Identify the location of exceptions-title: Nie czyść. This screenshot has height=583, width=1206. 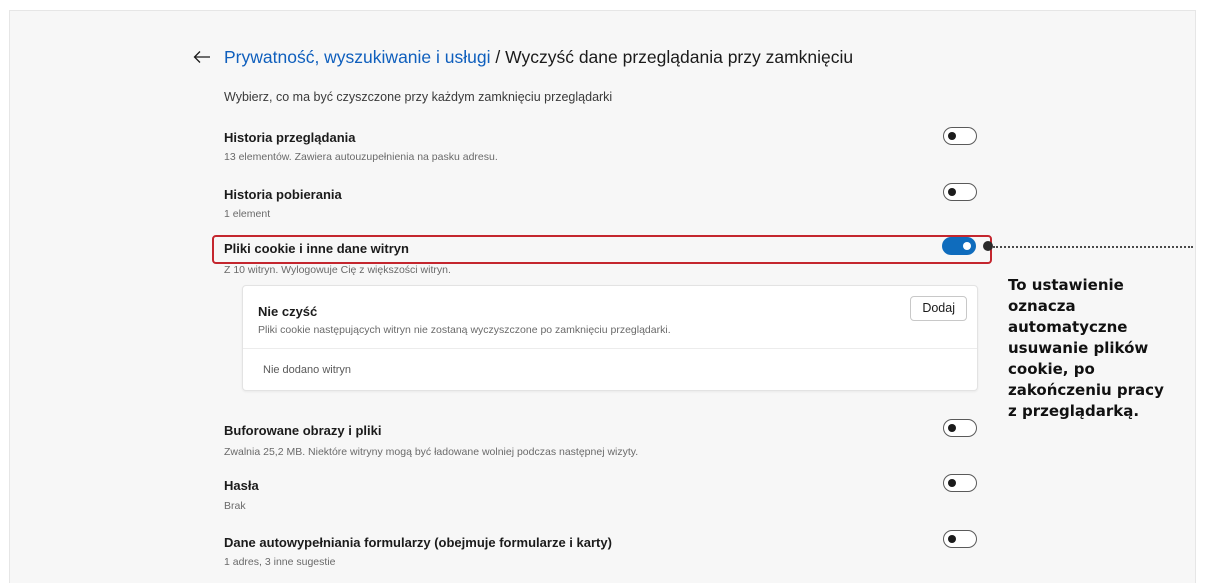
(288, 311).